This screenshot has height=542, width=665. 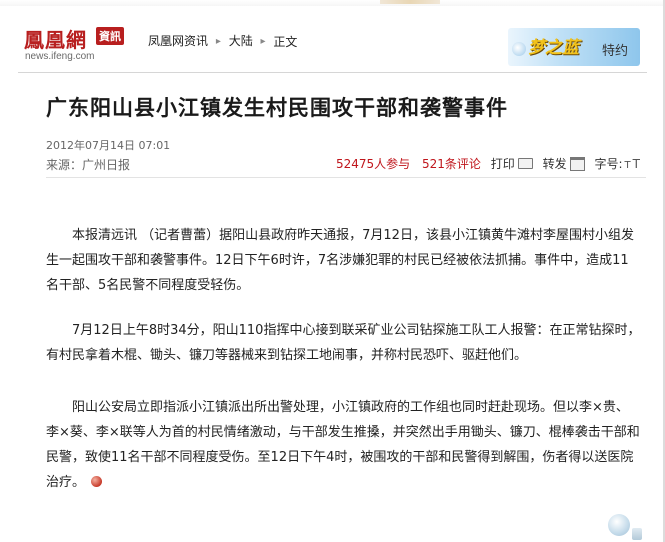 What do you see at coordinates (332, 3) in the screenshot?
I see `top-strip` at bounding box center [332, 3].